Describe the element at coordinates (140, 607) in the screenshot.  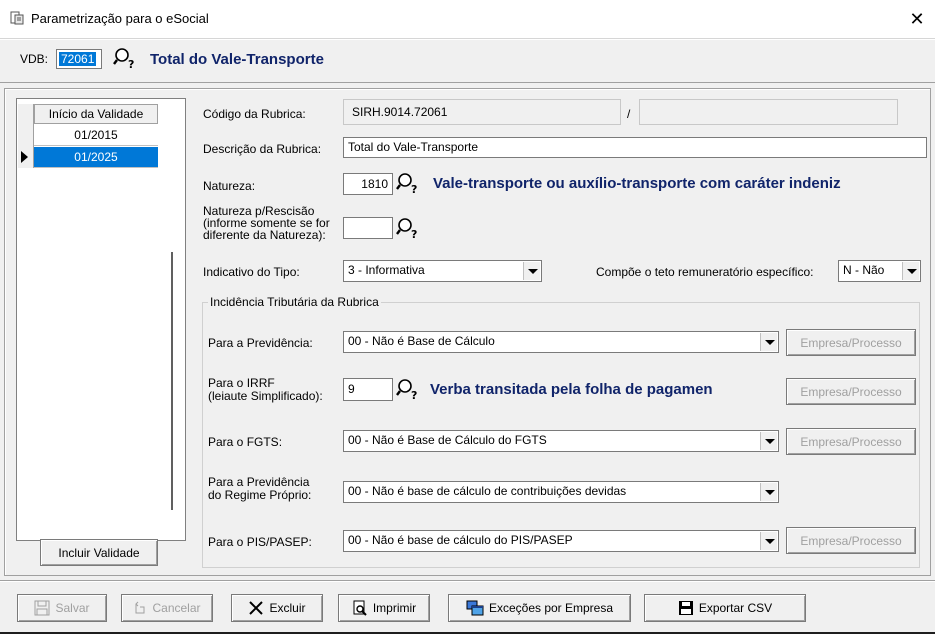
I see `undo-icon` at that location.